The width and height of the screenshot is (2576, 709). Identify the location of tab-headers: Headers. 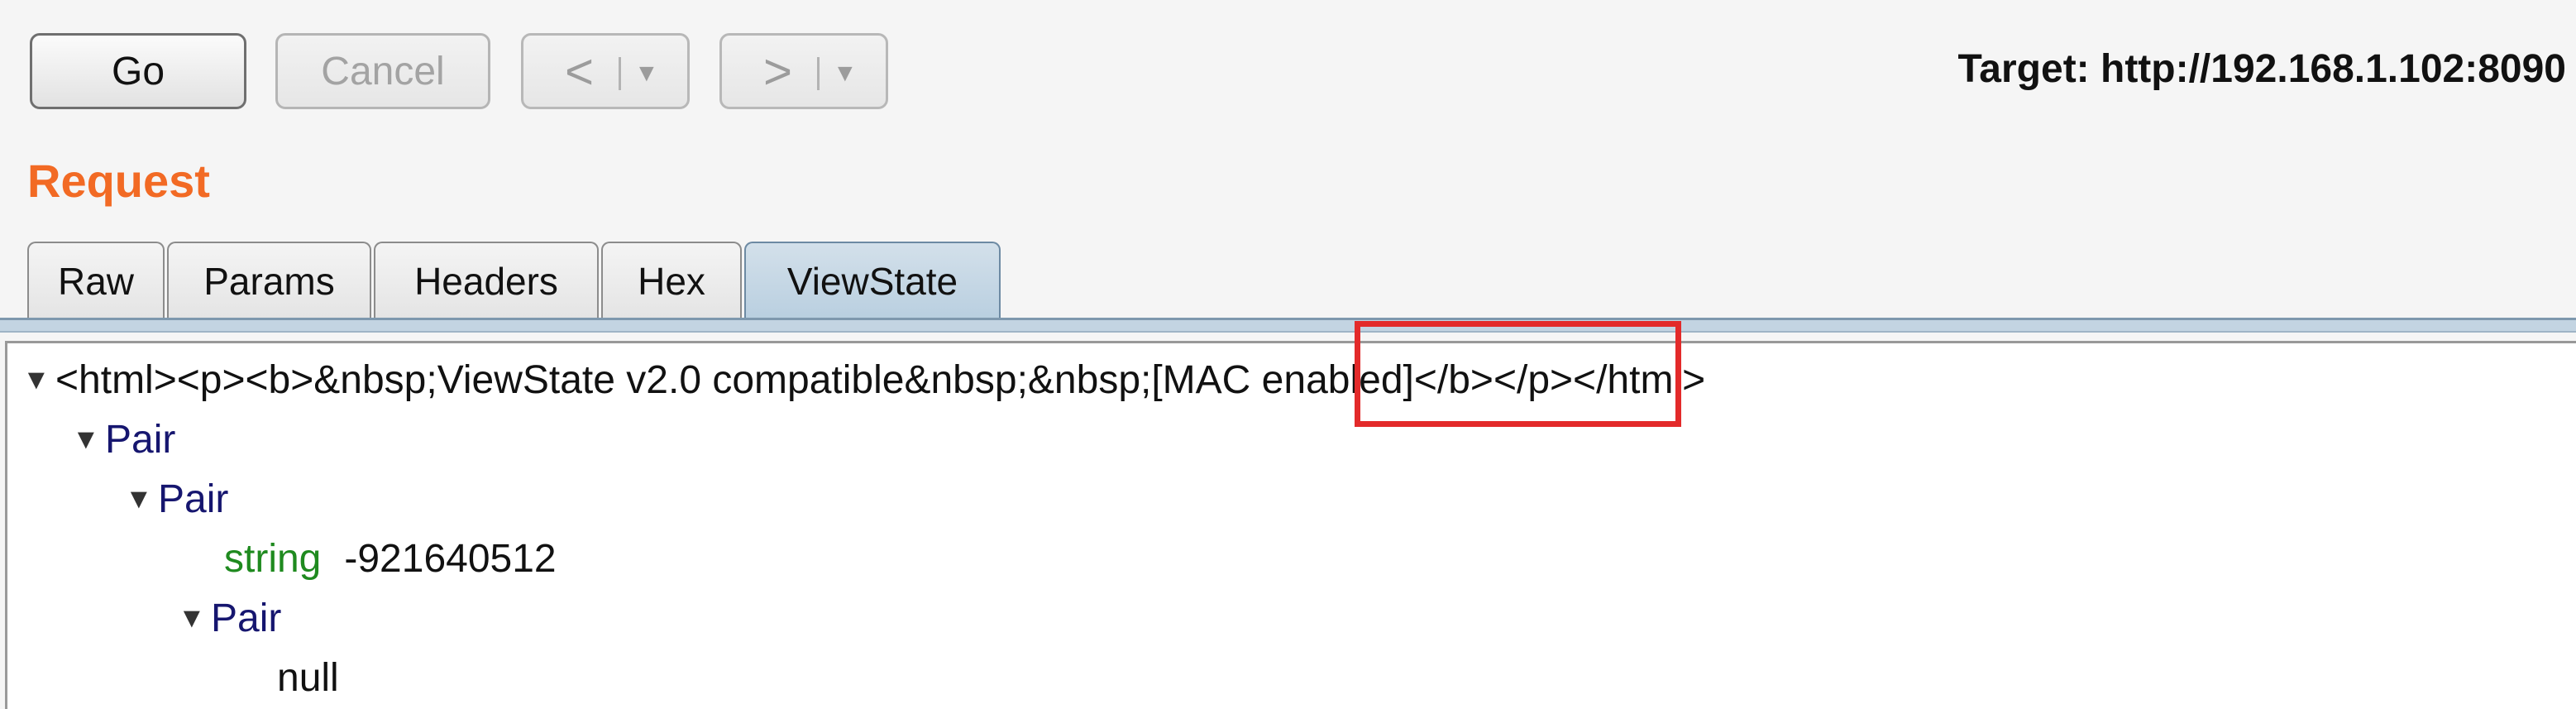
(486, 280).